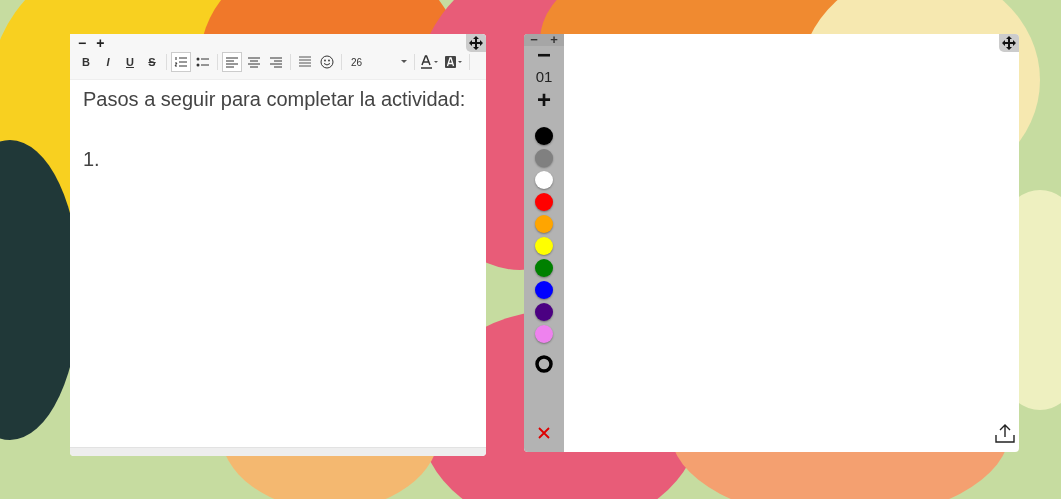  What do you see at coordinates (92, 159) in the screenshot?
I see `text-line: 1.` at bounding box center [92, 159].